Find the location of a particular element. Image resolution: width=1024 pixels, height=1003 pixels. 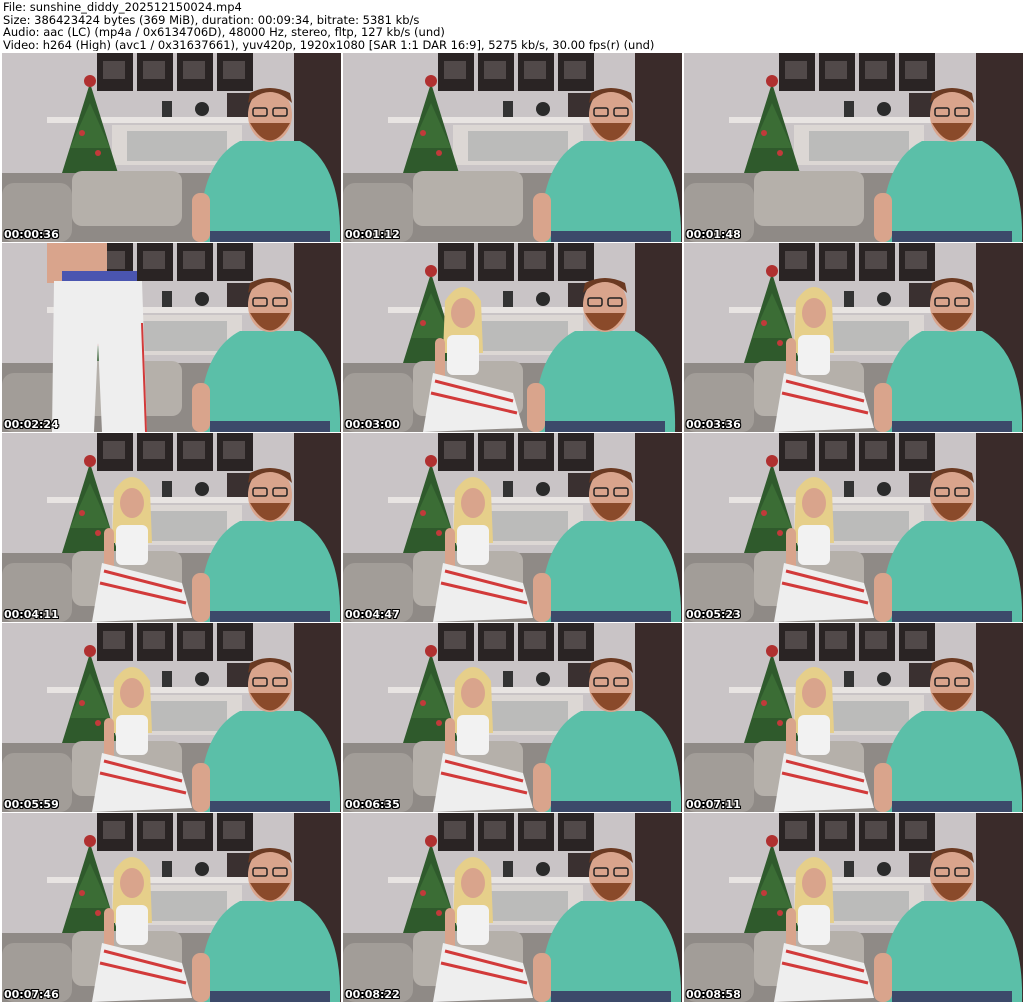

thumbnail-frame: 00:03:36 is located at coordinates (853, 337).